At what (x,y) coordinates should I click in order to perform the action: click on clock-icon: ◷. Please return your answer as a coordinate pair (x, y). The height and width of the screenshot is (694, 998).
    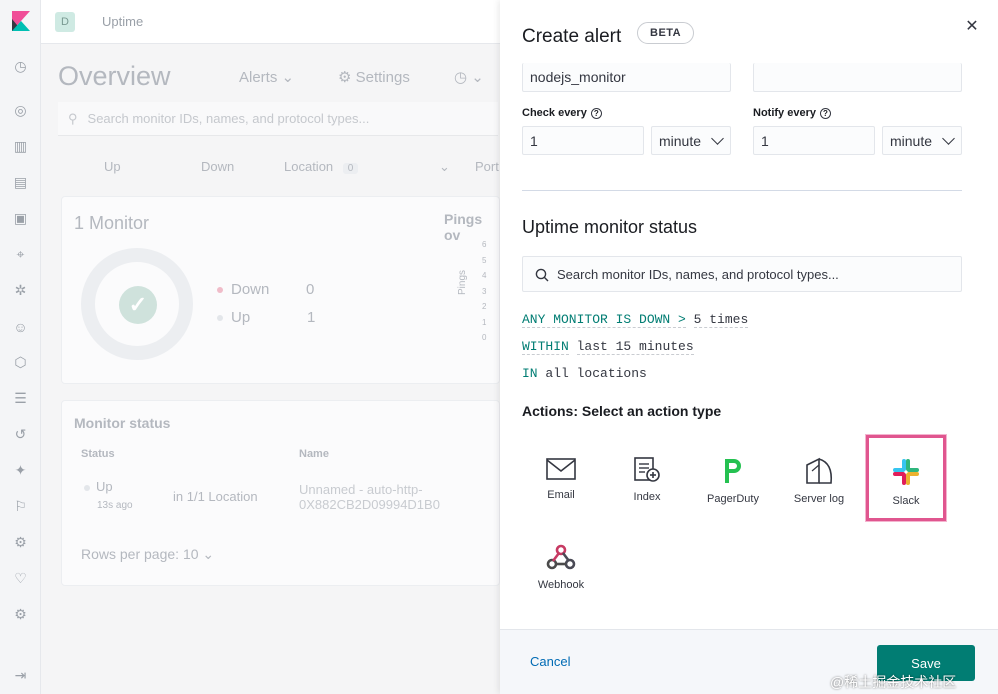
    Looking at the image, I should click on (20, 66).